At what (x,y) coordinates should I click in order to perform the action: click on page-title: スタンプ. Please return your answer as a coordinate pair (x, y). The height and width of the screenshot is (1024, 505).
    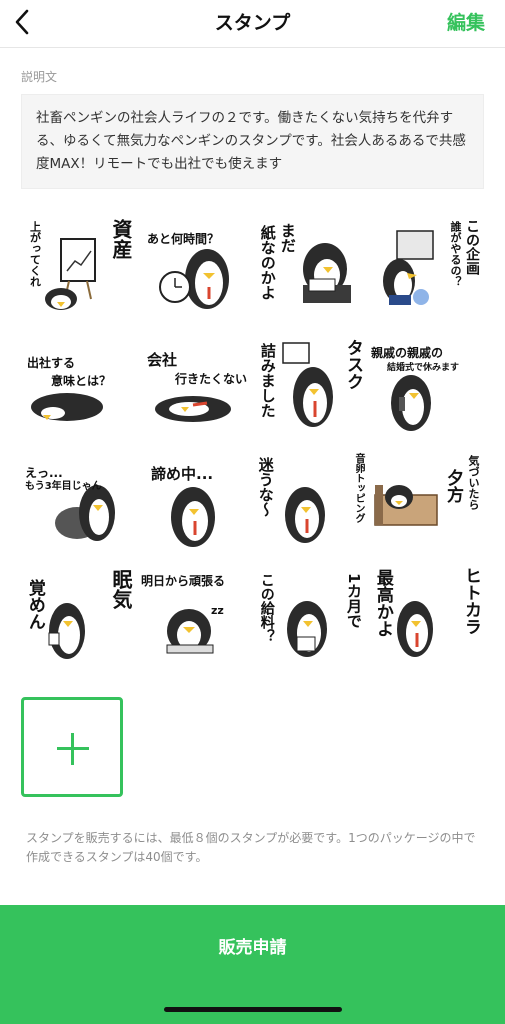
    Looking at the image, I should click on (252, 23).